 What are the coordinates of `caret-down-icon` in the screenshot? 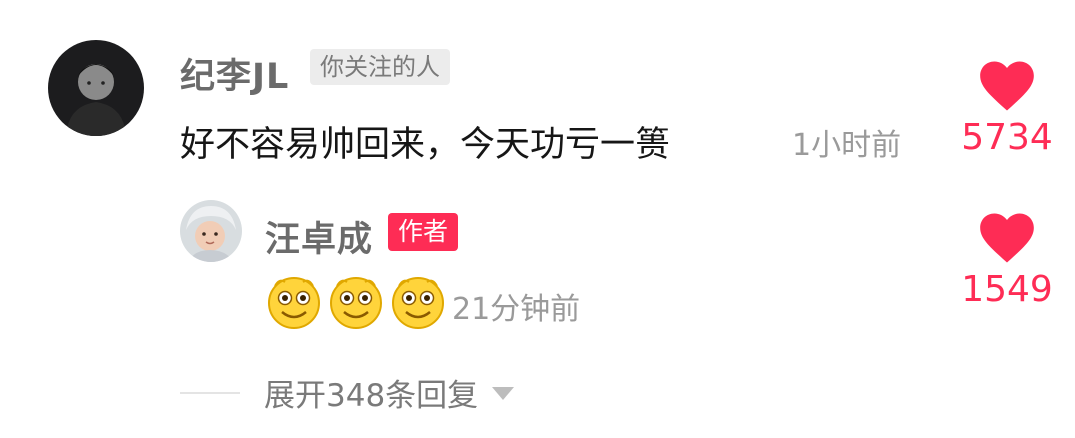 It's located at (503, 393).